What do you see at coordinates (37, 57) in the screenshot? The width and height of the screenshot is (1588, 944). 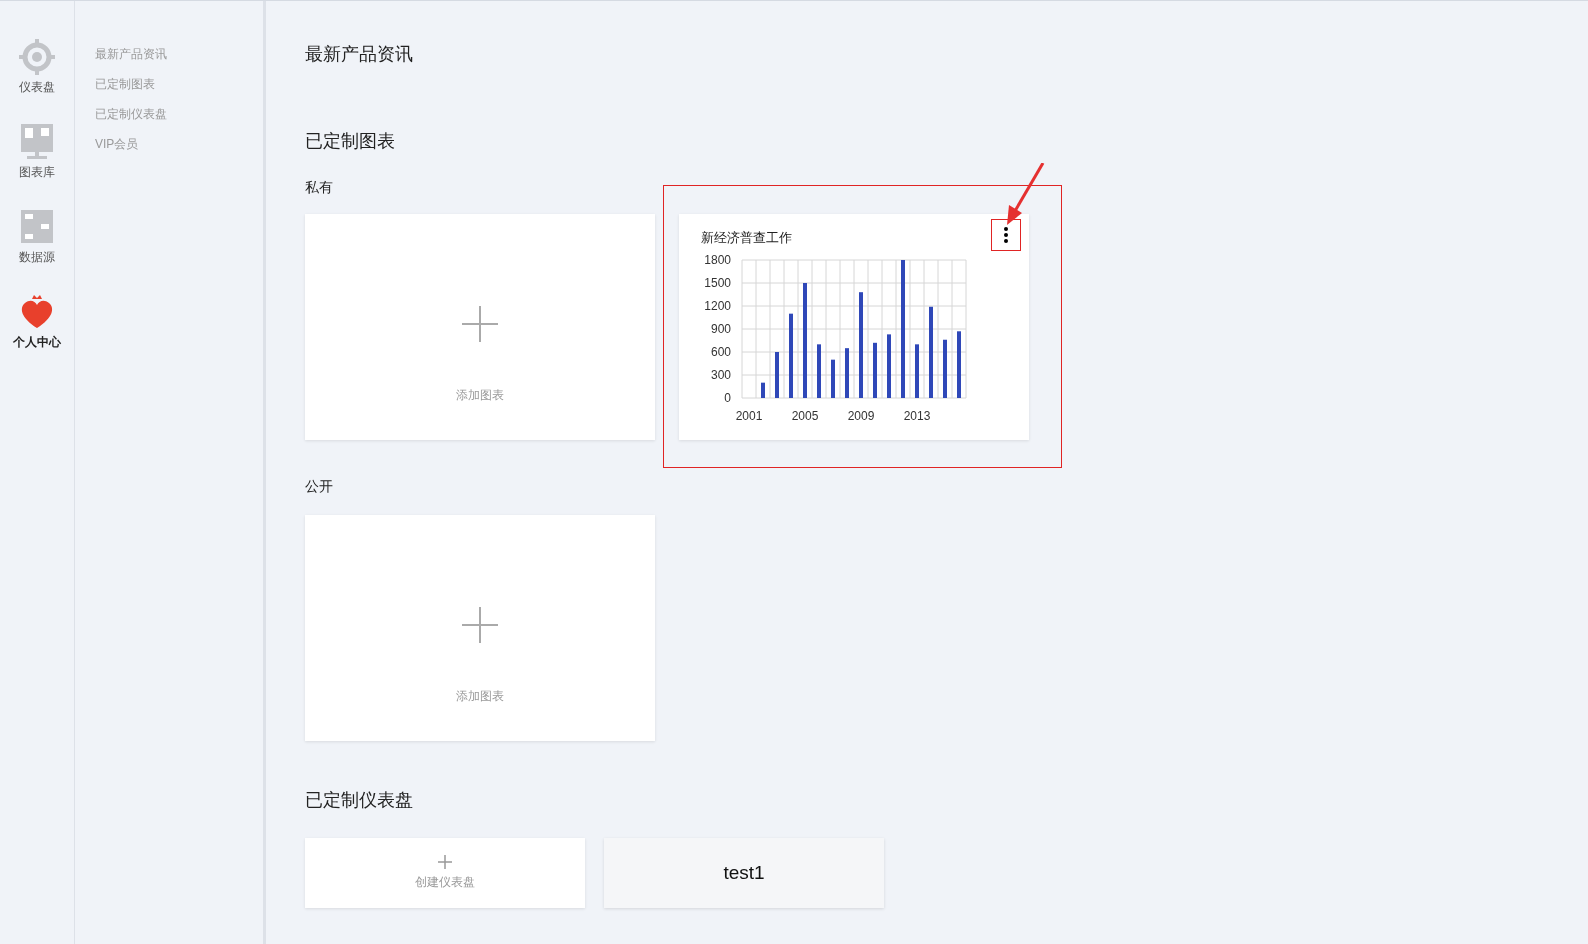 I see `gear-icon` at bounding box center [37, 57].